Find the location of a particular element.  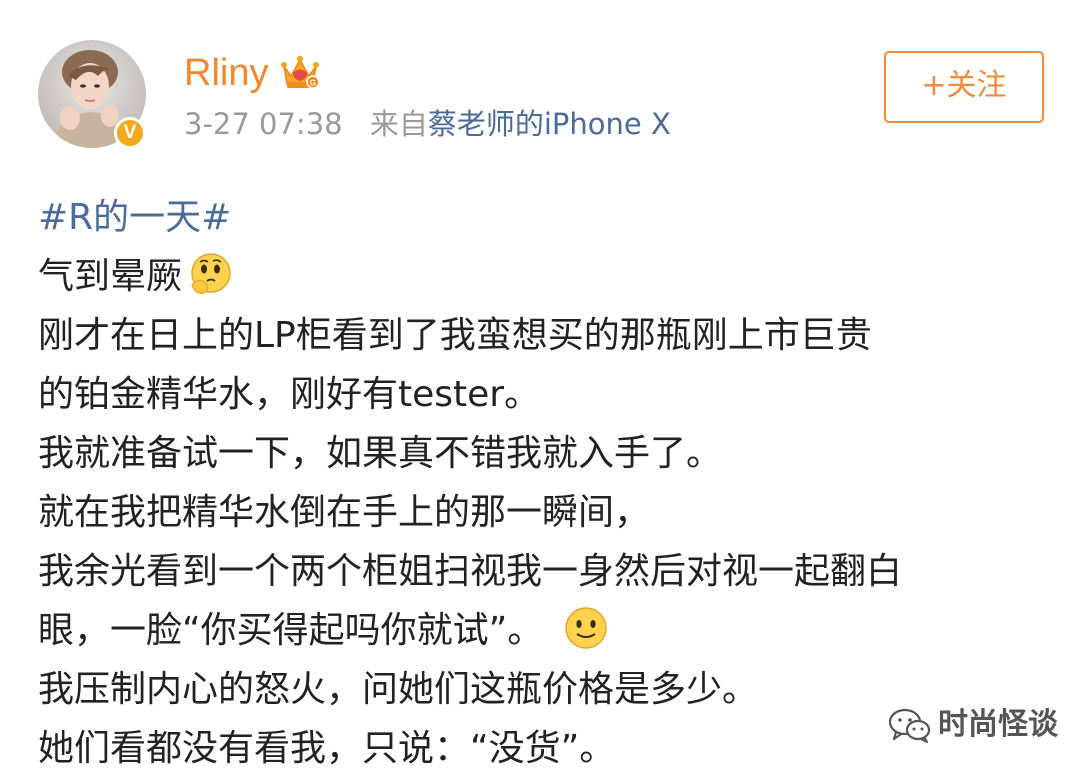

post-line-5: 就在我把精华水倒在手上的那一瞬间， is located at coordinates (344, 512).